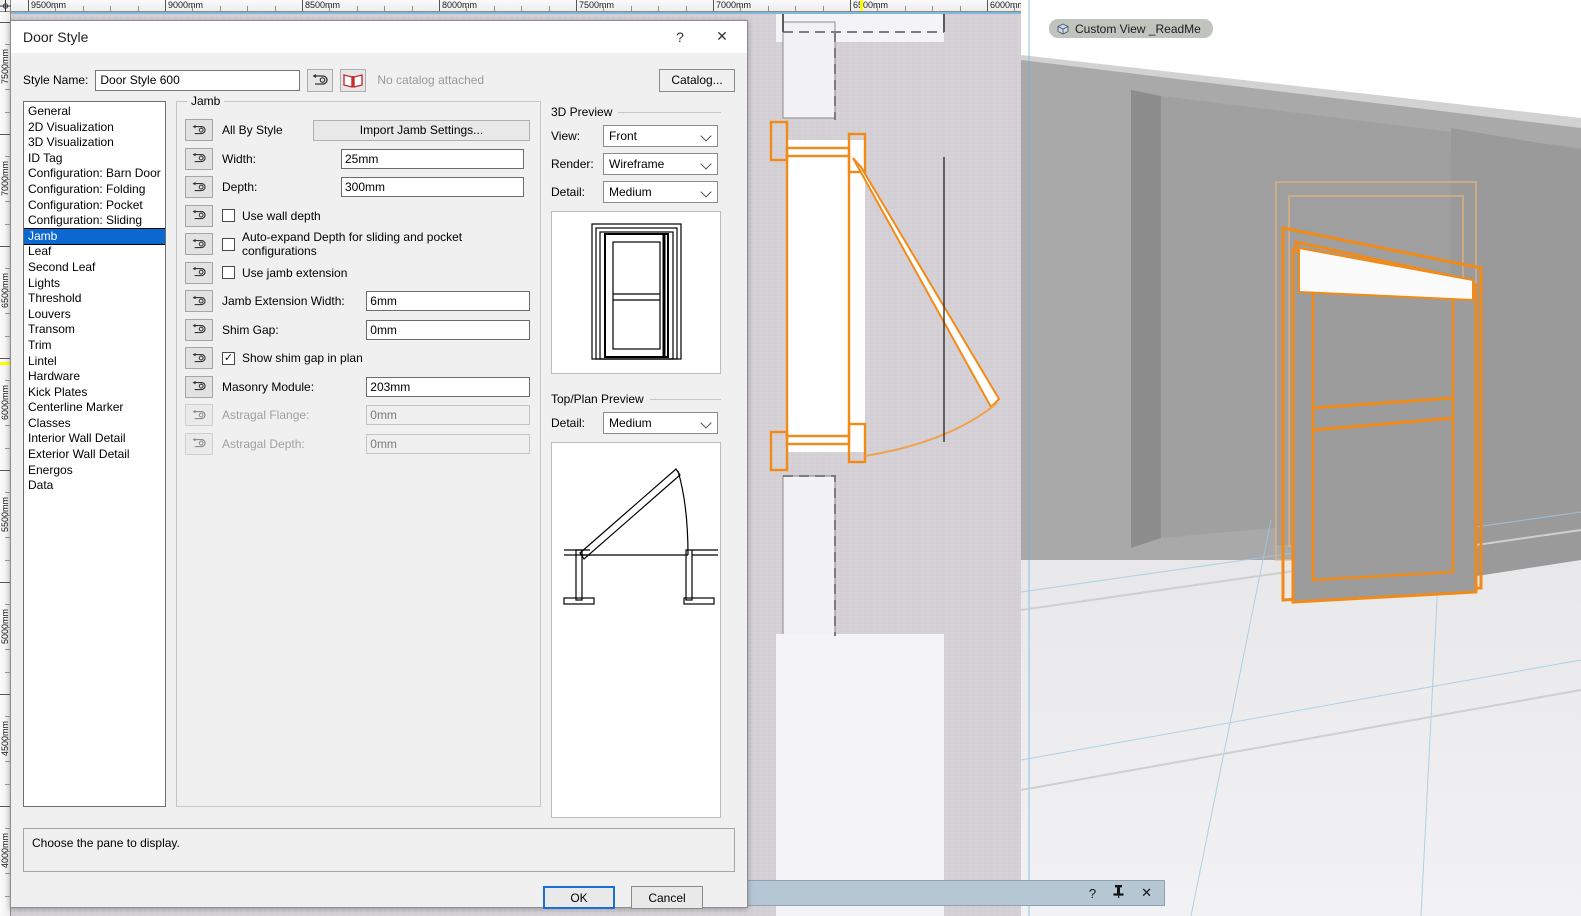  I want to click on cancel-button: Cancel, so click(667, 897).